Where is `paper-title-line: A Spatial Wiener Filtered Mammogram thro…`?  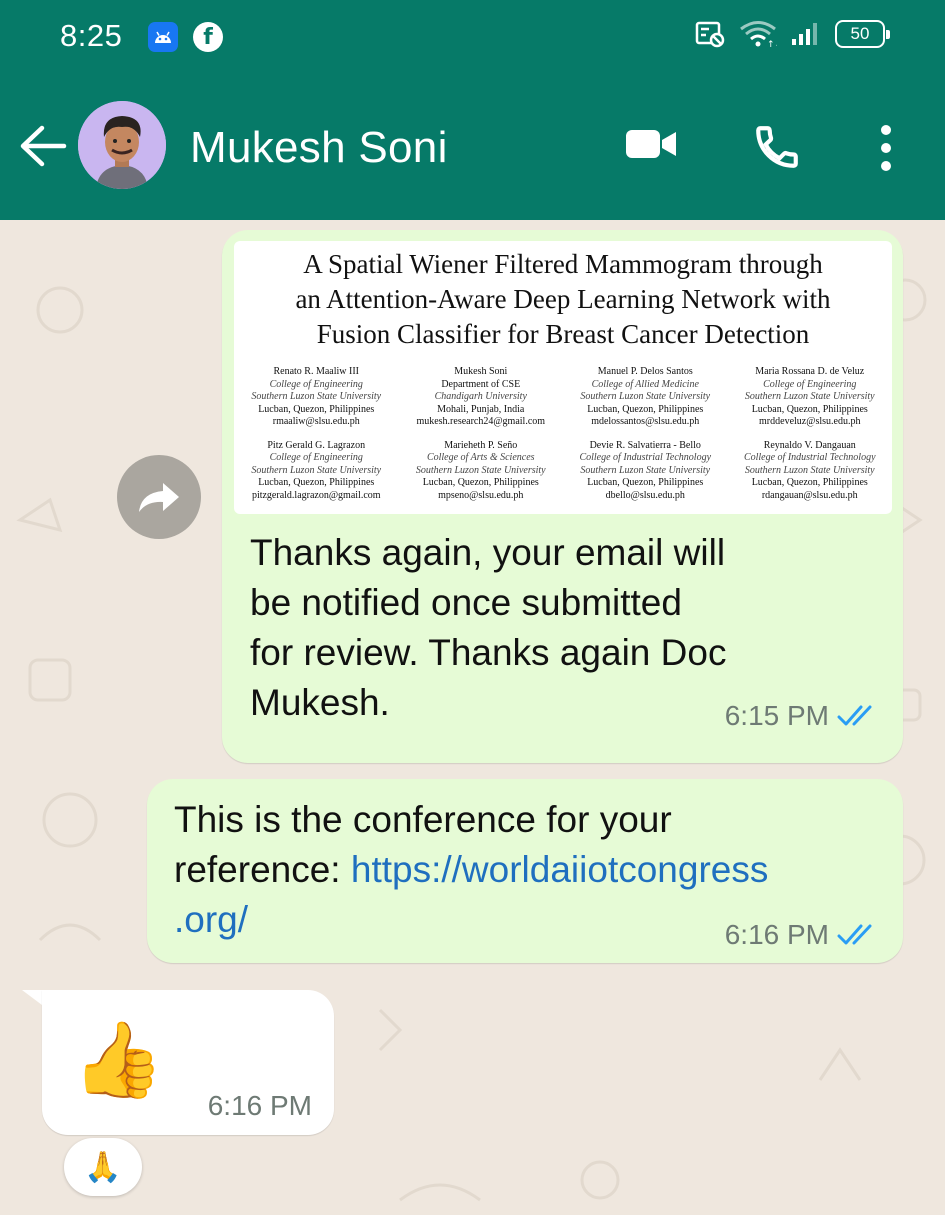
paper-title-line: A Spatial Wiener Filtered Mammogram thro… is located at coordinates (563, 264).